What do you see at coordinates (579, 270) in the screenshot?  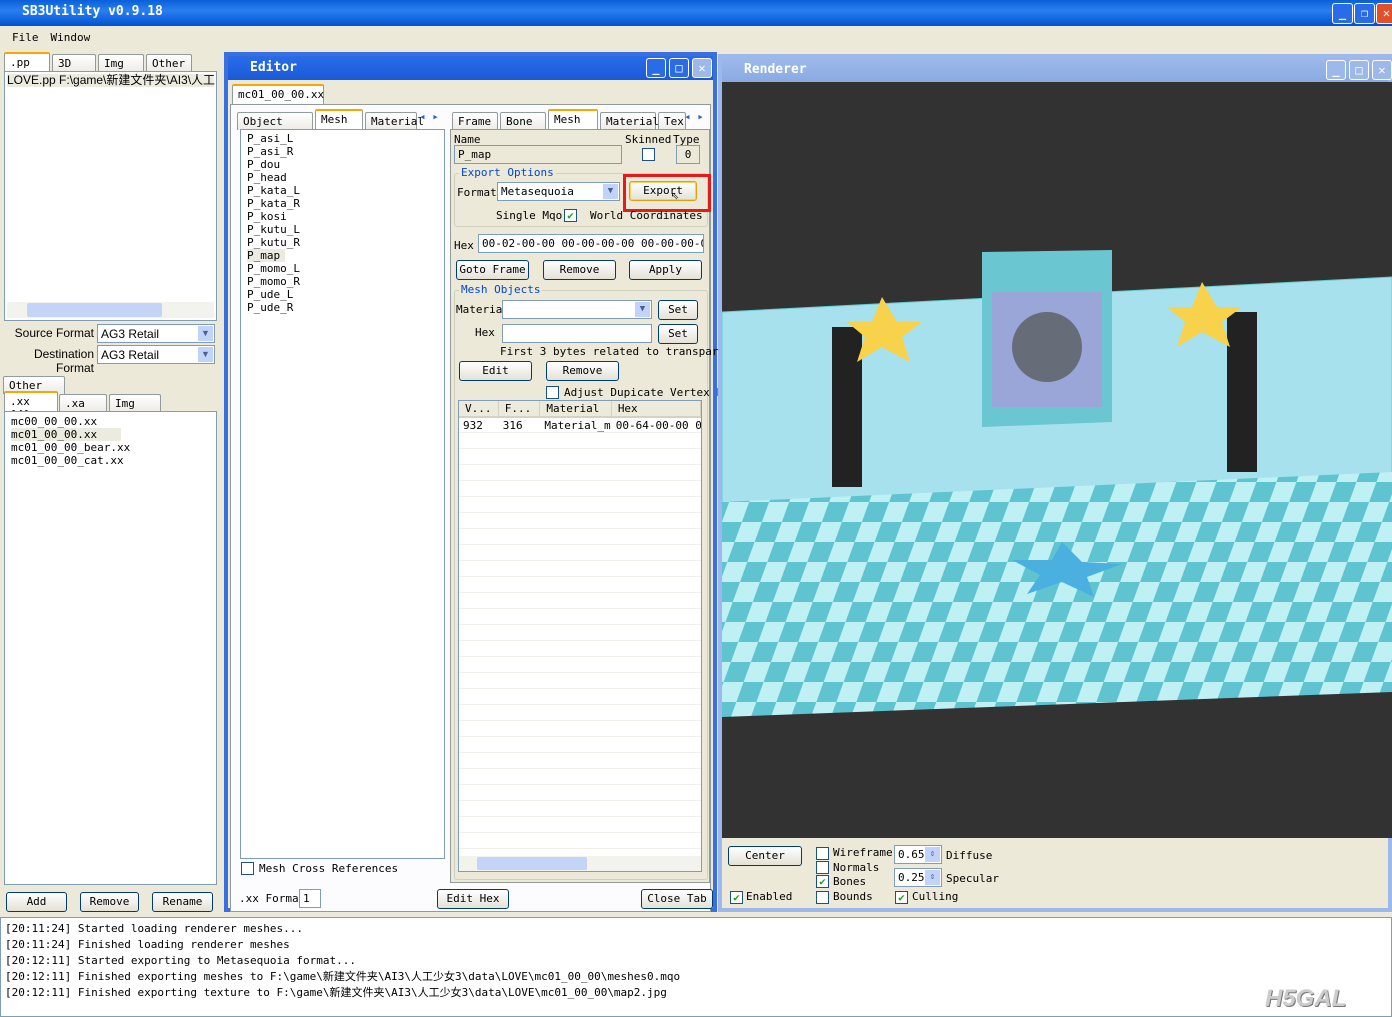 I see `remove-mesh-button: Remove` at bounding box center [579, 270].